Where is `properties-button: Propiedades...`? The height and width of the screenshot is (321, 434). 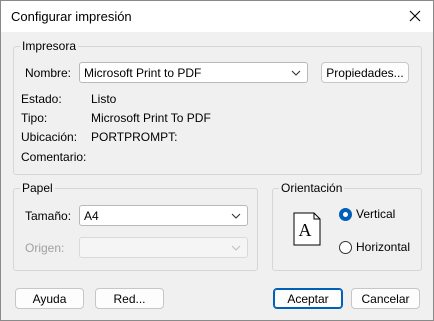
properties-button: Propiedades... is located at coordinates (365, 72).